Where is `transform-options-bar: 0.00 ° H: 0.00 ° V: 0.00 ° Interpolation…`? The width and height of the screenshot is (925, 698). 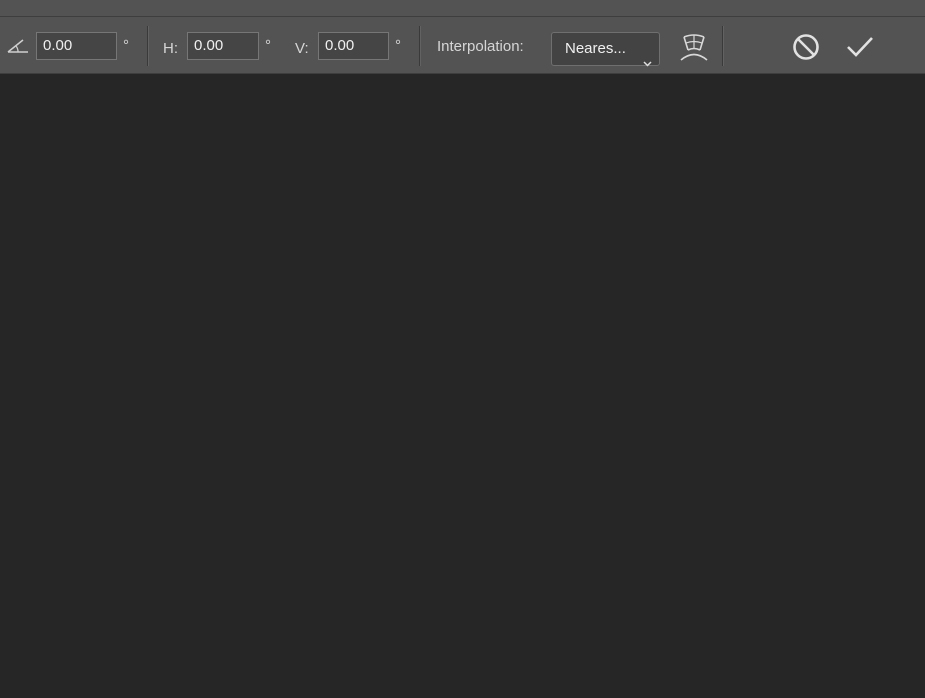 transform-options-bar: 0.00 ° H: 0.00 ° V: 0.00 ° Interpolation… is located at coordinates (462, 45).